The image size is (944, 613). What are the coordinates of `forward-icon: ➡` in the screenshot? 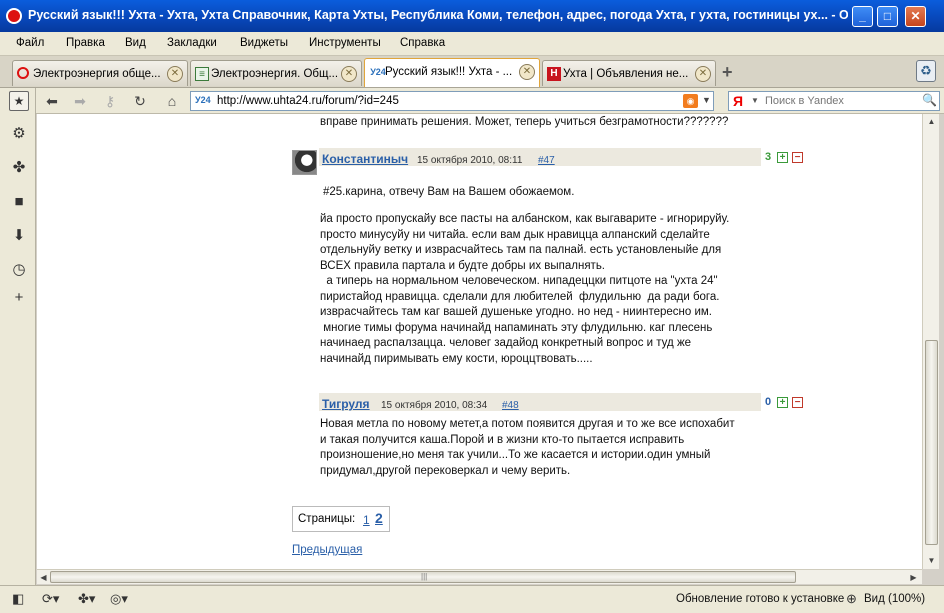 It's located at (80, 101).